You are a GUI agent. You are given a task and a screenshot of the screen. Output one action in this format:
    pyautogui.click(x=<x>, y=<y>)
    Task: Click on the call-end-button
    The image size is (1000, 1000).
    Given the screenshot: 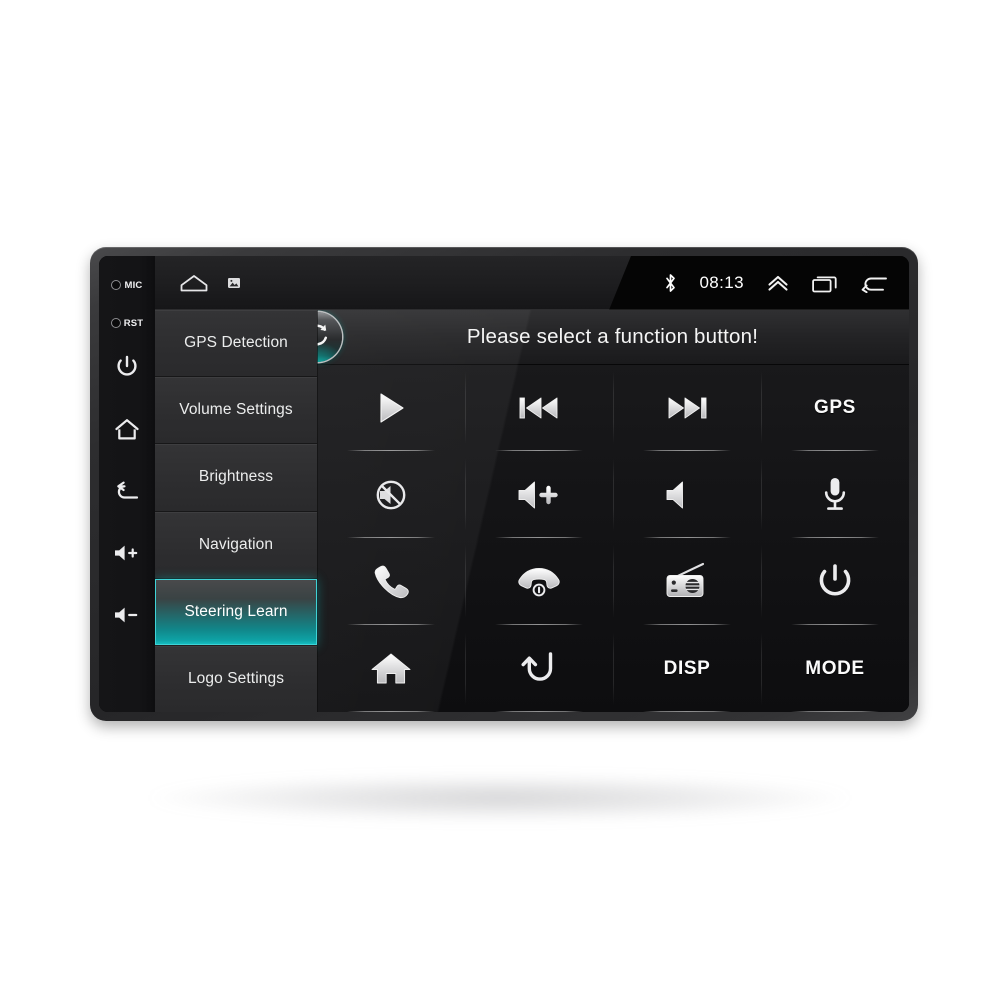 What is the action you would take?
    pyautogui.click(x=539, y=581)
    